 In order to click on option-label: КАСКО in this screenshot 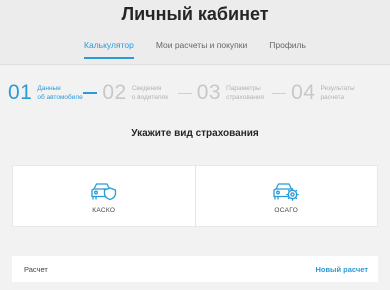, I will do `click(104, 210)`.